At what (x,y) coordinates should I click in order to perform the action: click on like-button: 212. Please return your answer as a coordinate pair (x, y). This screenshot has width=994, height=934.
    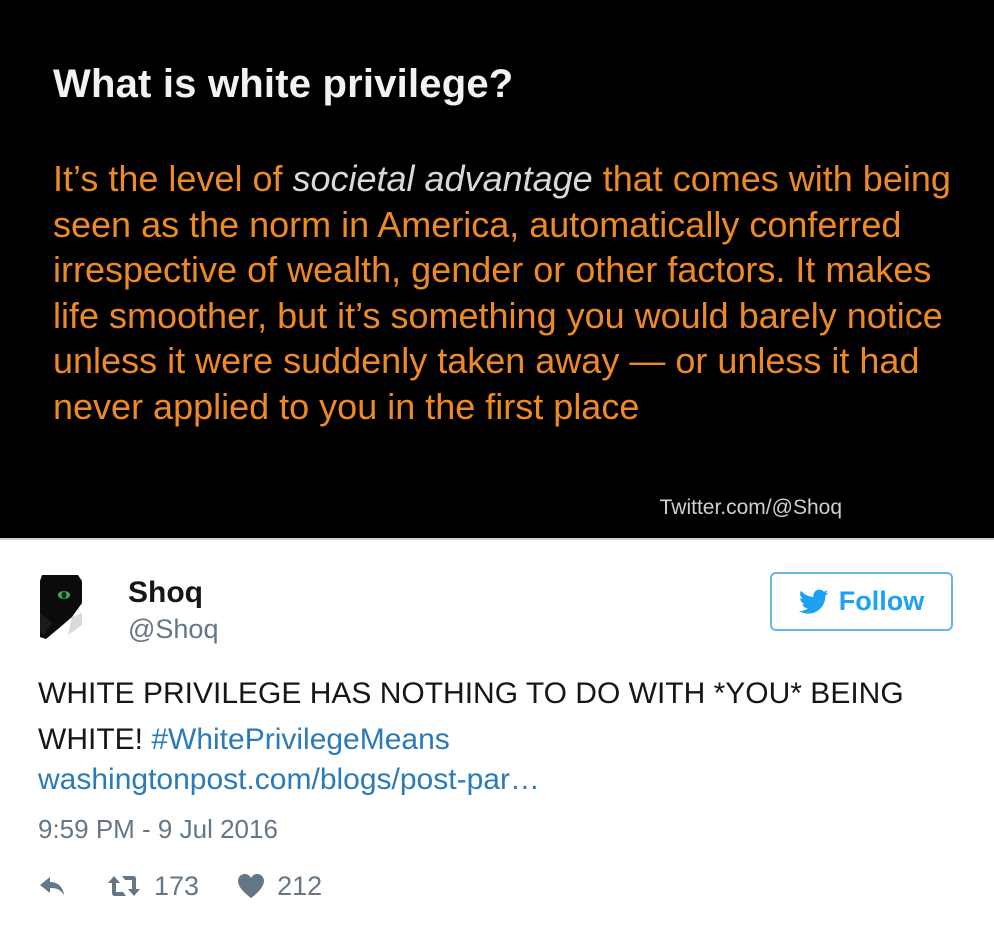
    Looking at the image, I should click on (279, 886).